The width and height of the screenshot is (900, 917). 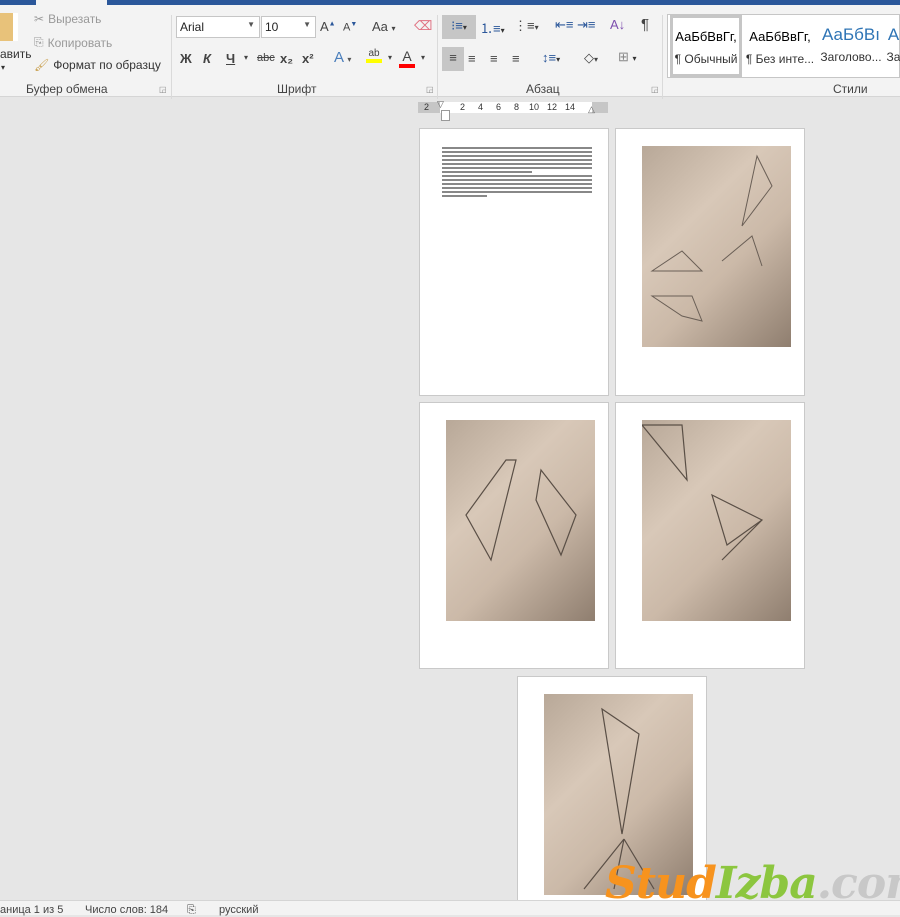 What do you see at coordinates (407, 58) in the screenshot?
I see `font-color-icon: A` at bounding box center [407, 58].